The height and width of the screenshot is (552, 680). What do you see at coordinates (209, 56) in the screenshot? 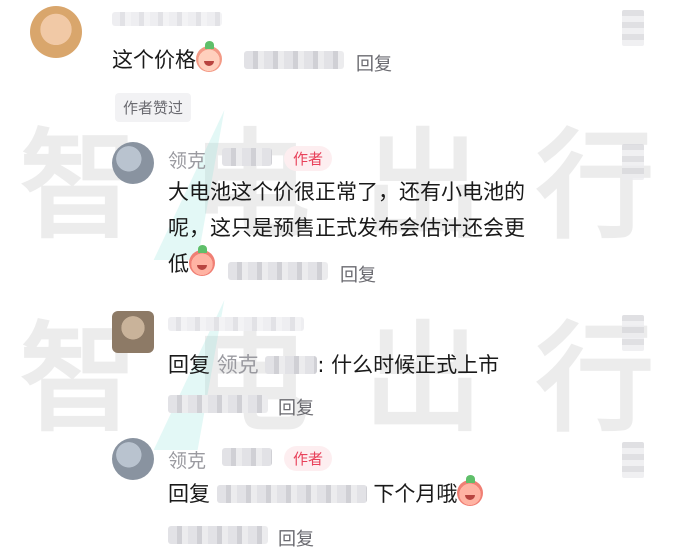
I see `crying-face-emoji` at bounding box center [209, 56].